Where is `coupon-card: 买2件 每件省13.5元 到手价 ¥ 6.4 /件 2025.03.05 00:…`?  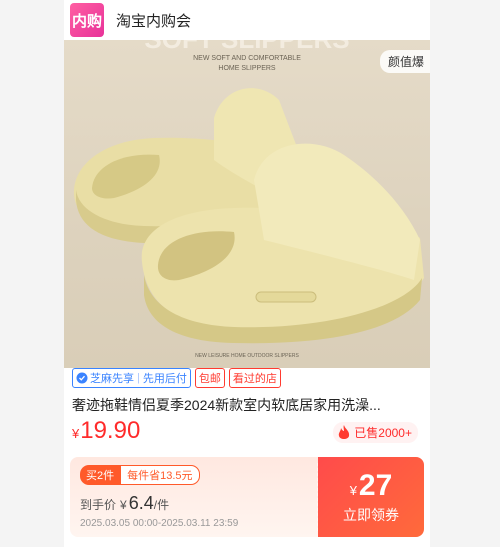 coupon-card: 买2件 每件省13.5元 到手价 ¥ 6.4 /件 2025.03.05 00:… is located at coordinates (247, 497).